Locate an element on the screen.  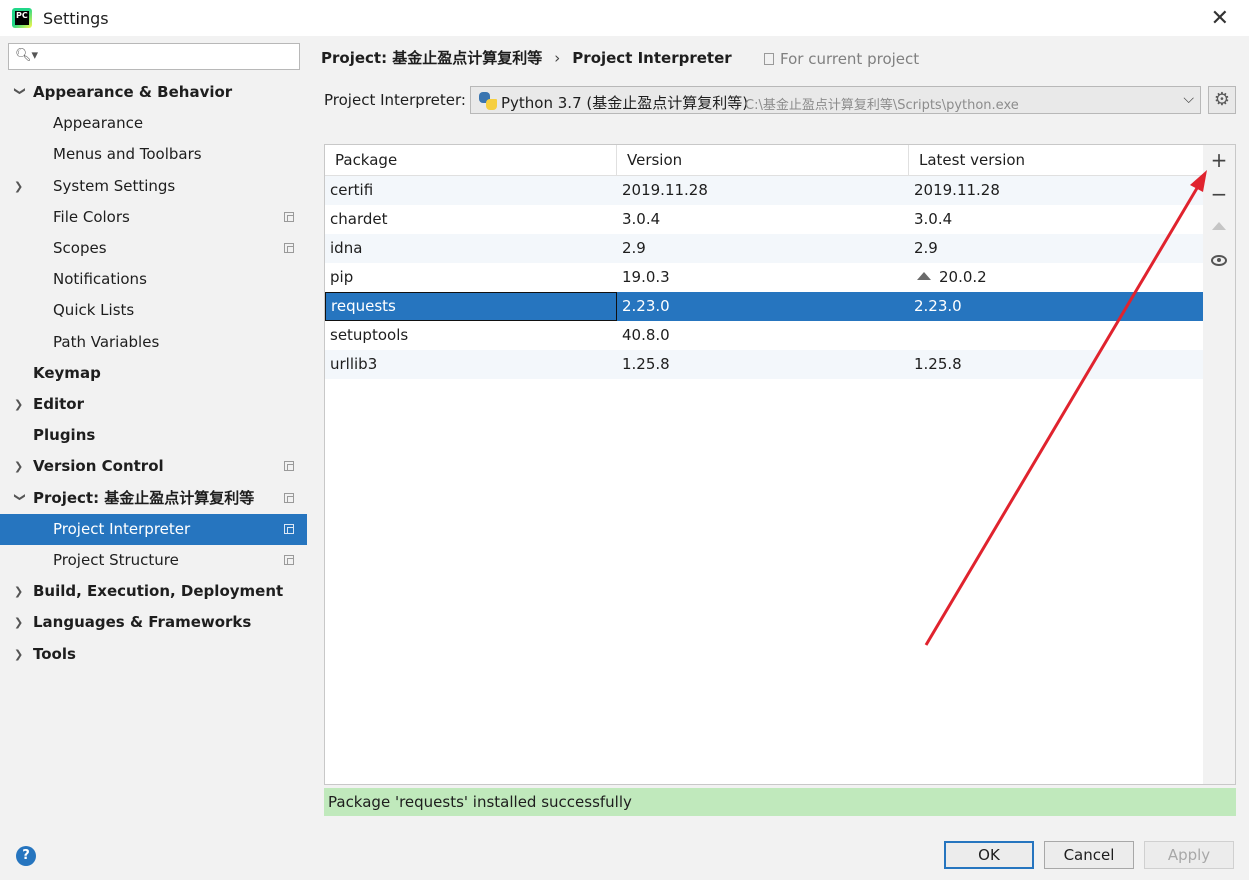
column-header-version: Version is located at coordinates (763, 160).